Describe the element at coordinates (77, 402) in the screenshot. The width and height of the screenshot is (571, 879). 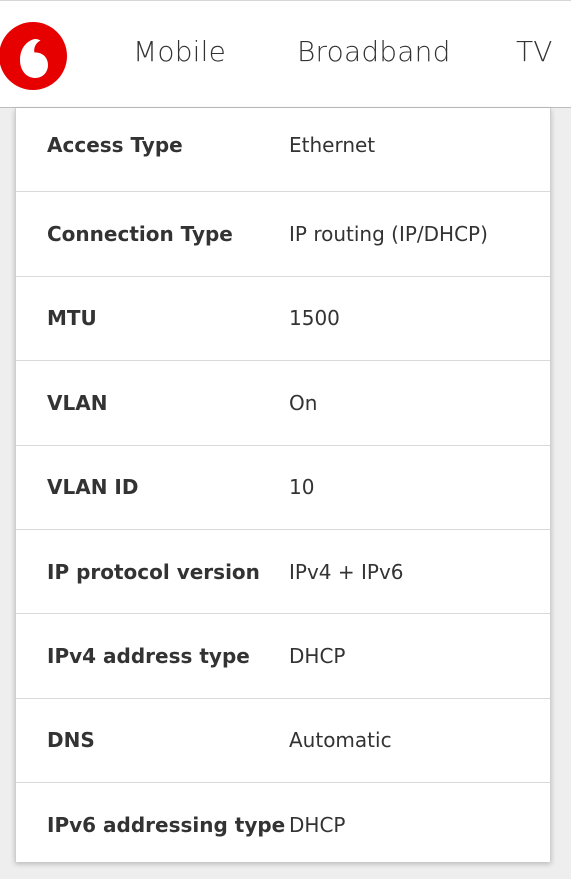
I see `row-label: VLAN` at that location.